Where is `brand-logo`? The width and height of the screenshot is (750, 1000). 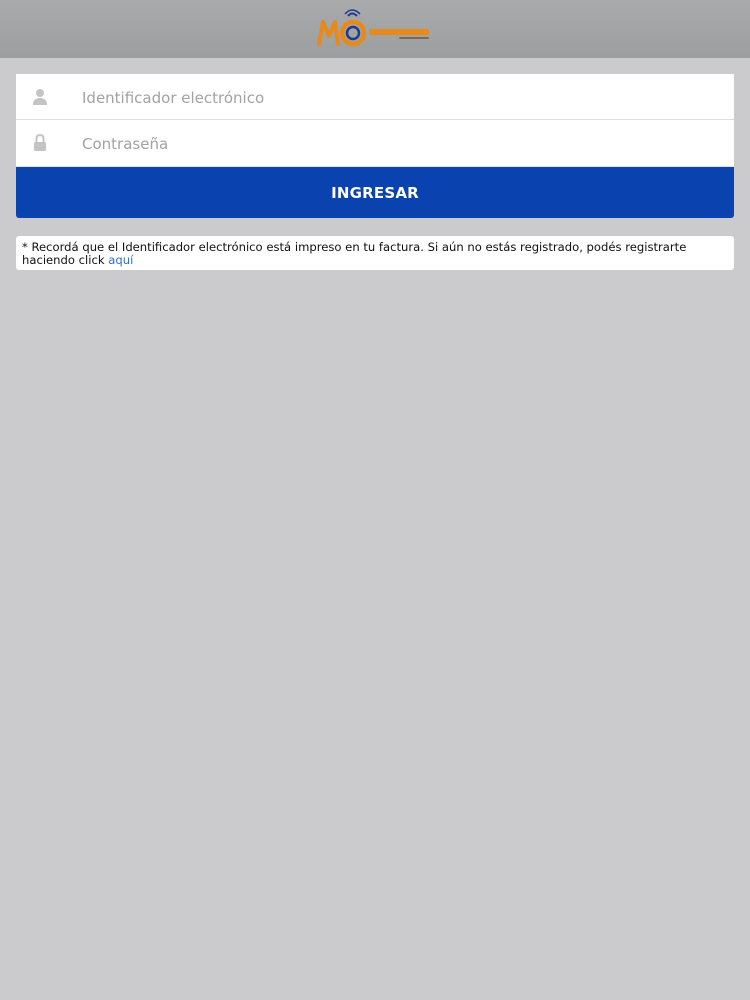 brand-logo is located at coordinates (373, 28).